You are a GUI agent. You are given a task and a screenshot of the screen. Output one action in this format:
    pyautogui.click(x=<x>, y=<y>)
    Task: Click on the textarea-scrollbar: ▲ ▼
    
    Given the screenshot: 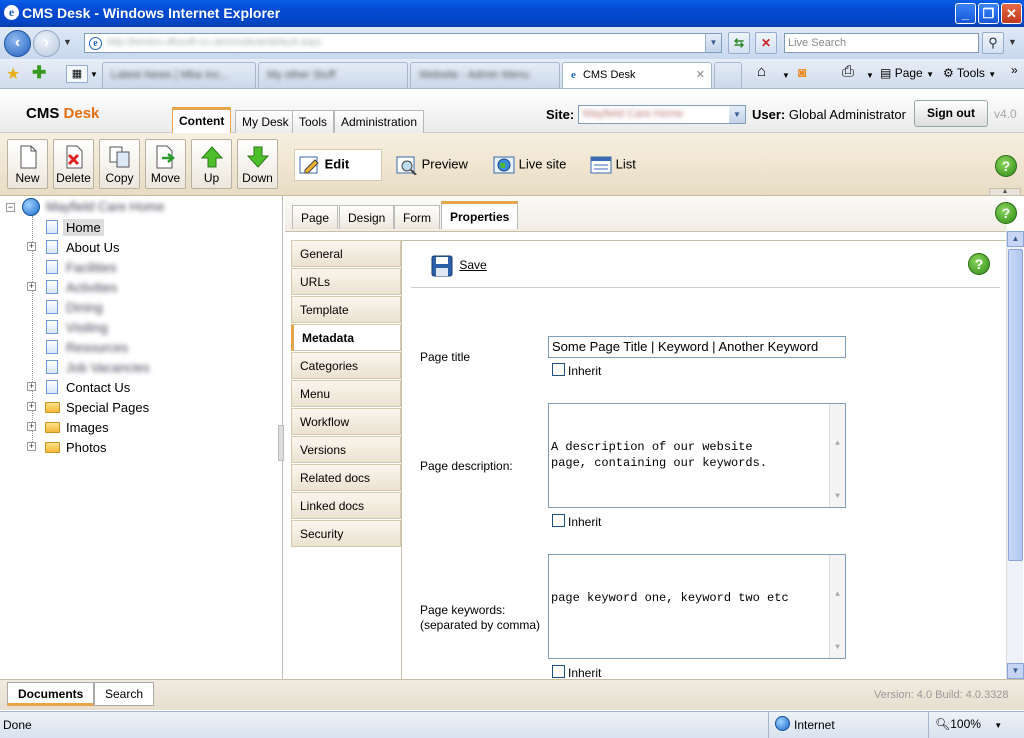 What is the action you would take?
    pyautogui.click(x=837, y=606)
    